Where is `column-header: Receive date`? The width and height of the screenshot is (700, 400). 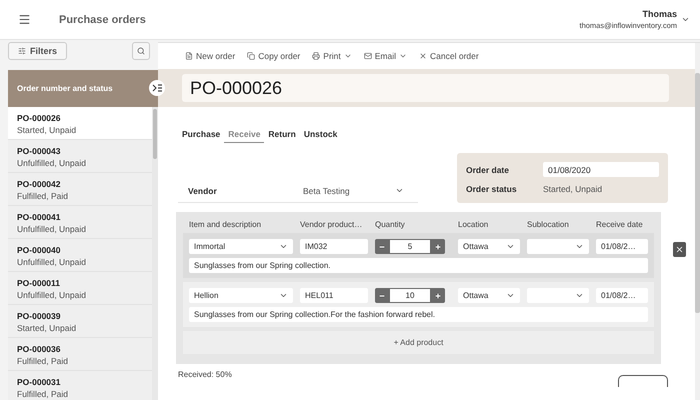 column-header: Receive date is located at coordinates (620, 224).